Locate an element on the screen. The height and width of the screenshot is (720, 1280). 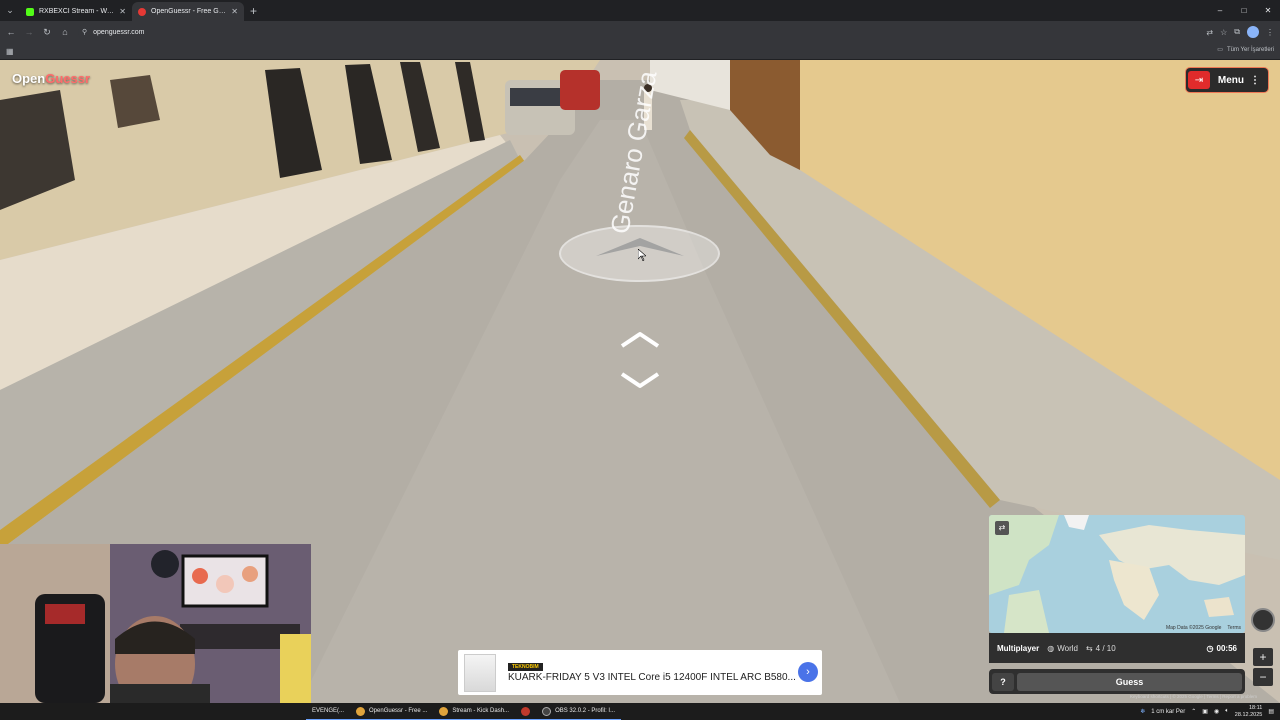
app-icon is located at coordinates (526, 711).